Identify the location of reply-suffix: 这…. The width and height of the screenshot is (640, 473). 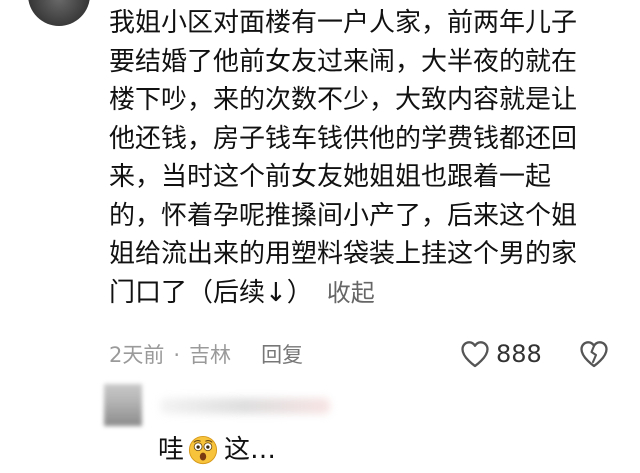
(250, 450).